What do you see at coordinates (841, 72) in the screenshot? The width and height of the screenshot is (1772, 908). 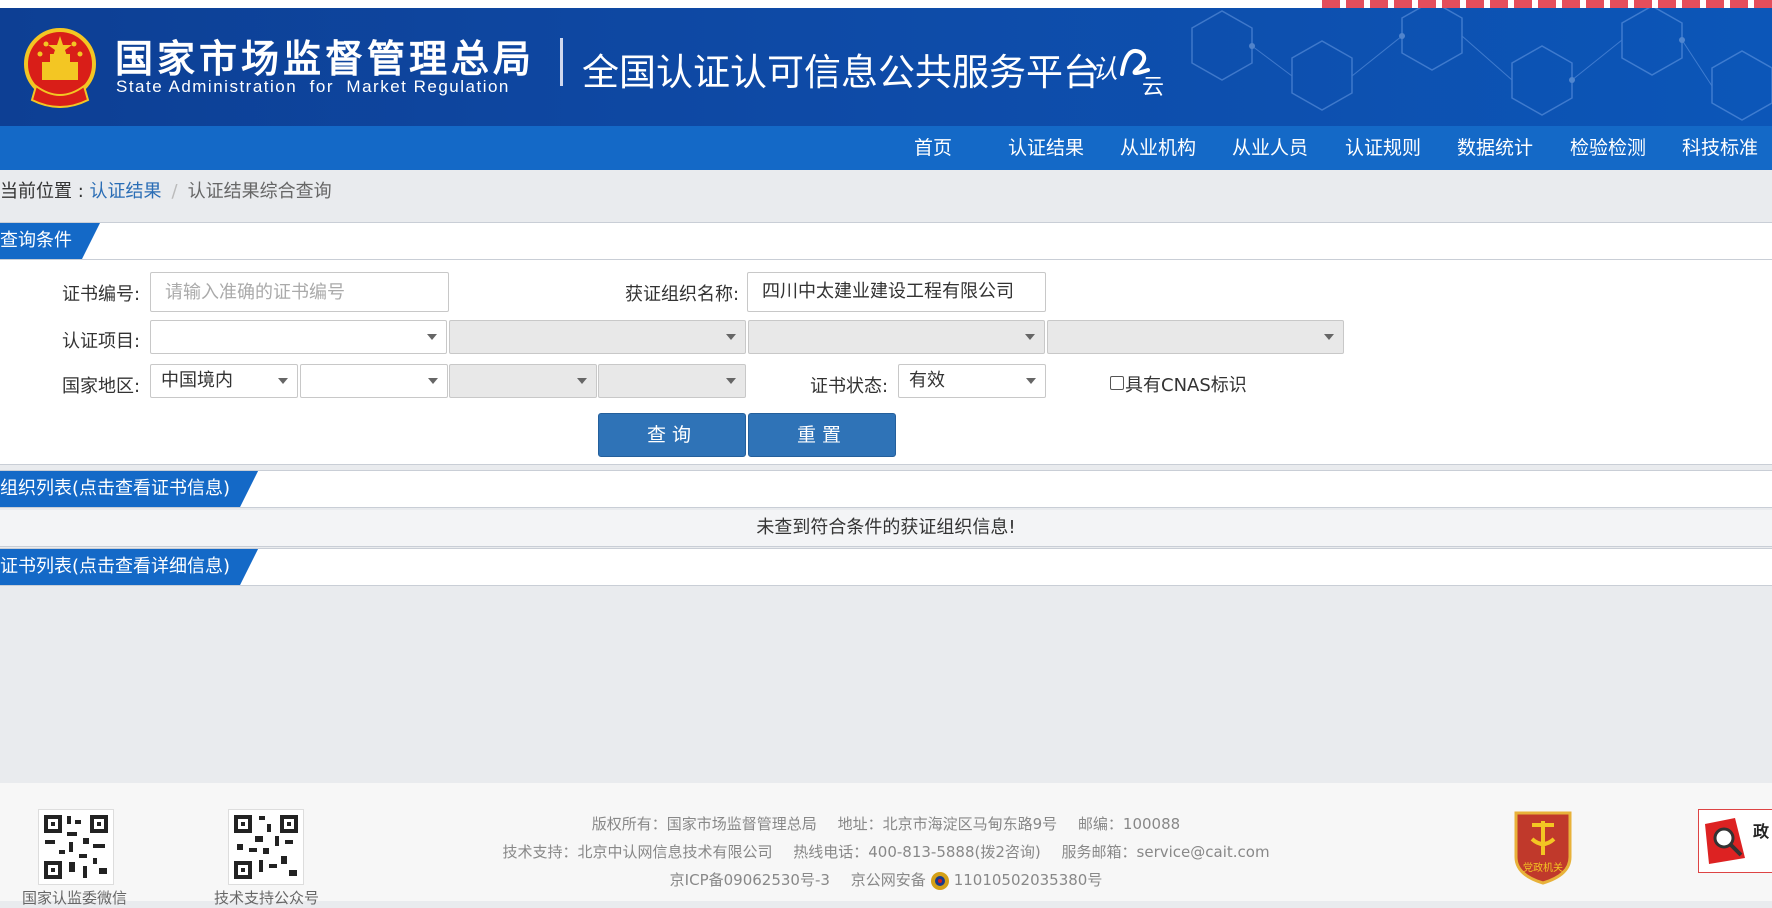 I see `platform-title: 全国认证认可信息公共服务平台` at bounding box center [841, 72].